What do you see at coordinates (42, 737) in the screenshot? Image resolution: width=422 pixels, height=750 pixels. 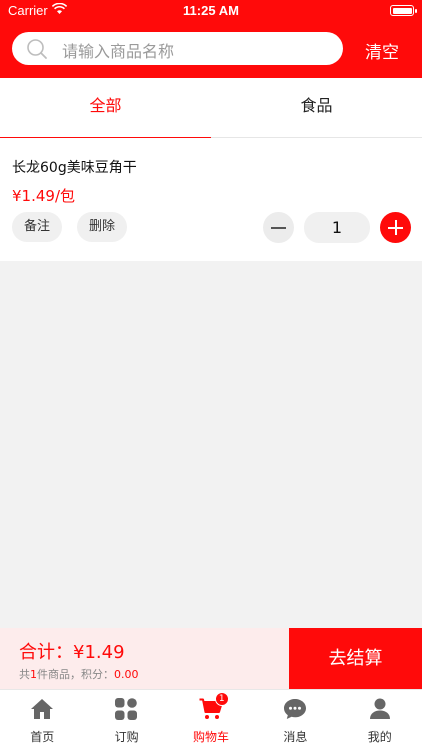 I see `tab-bar-home-label: 首页` at bounding box center [42, 737].